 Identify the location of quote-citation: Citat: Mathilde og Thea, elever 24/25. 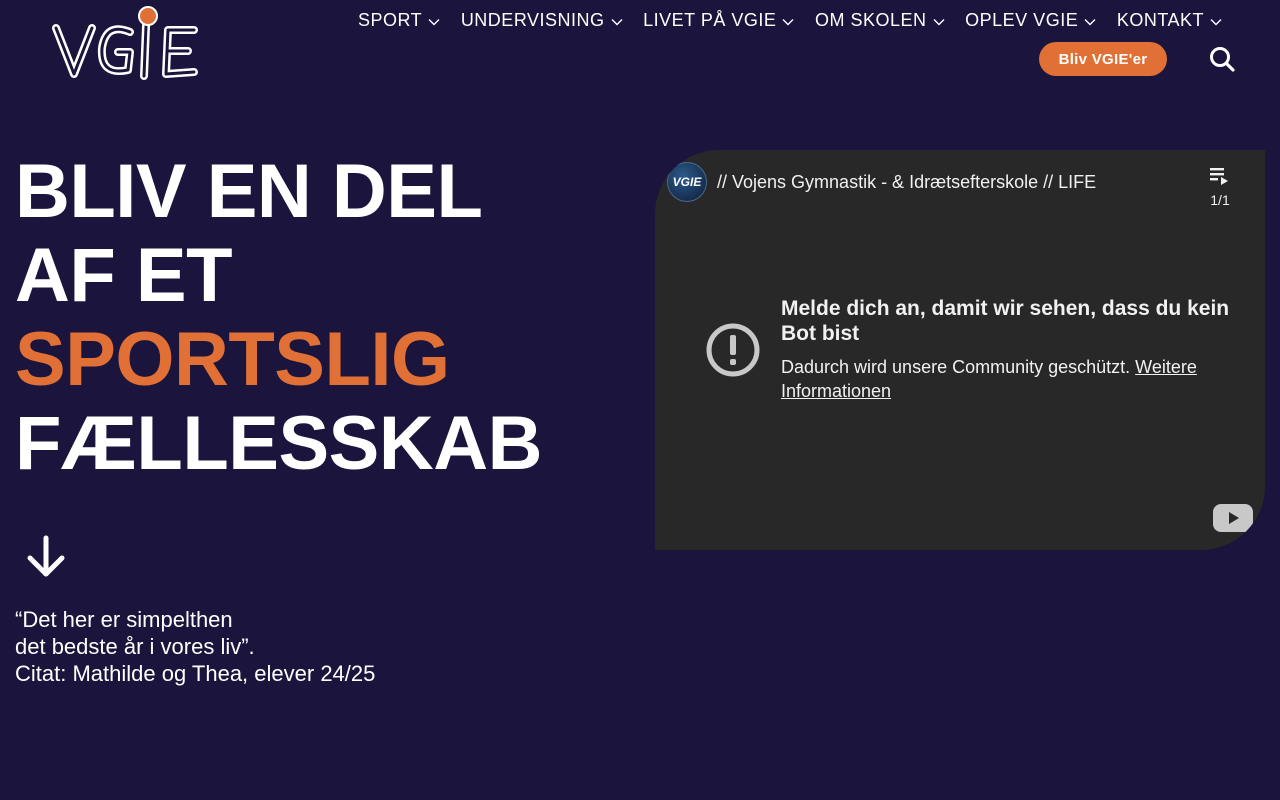
(195, 673).